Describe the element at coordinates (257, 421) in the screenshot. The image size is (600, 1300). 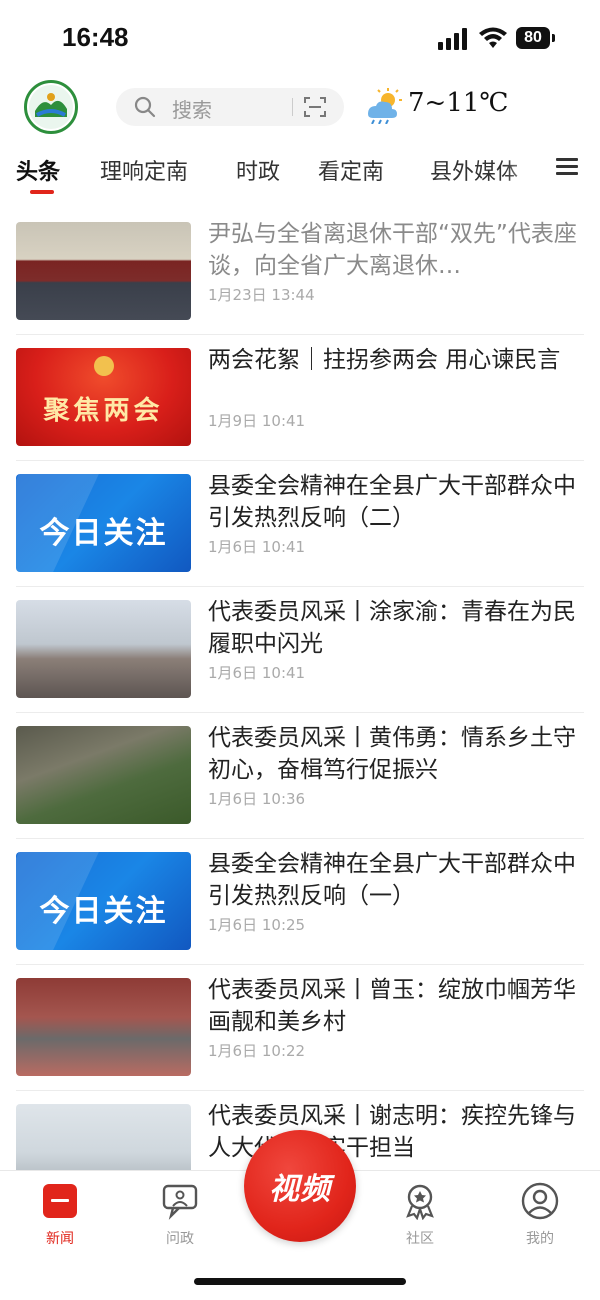
I see `news-date: 1月9日 10:41` at that location.